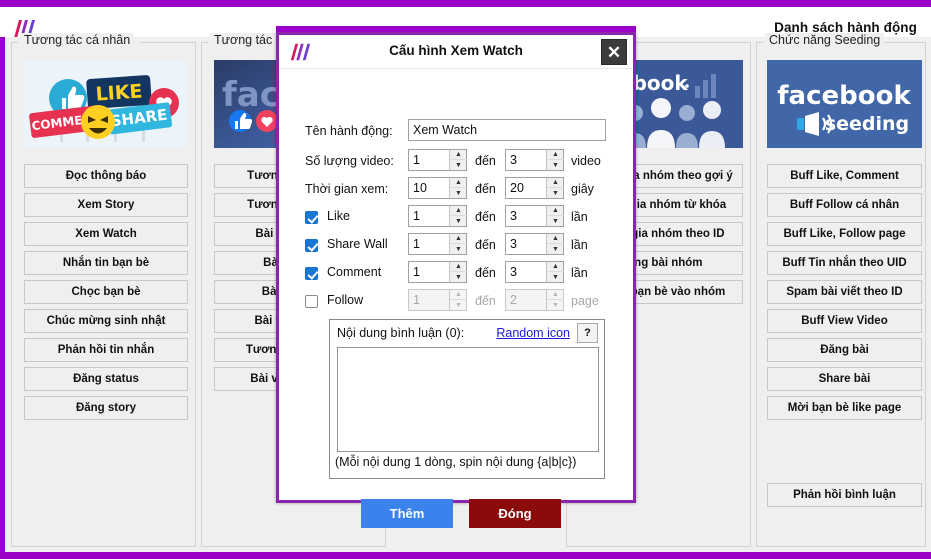 The height and width of the screenshot is (559, 931). What do you see at coordinates (456, 29) in the screenshot?
I see `dialog-accent-bar` at bounding box center [456, 29].